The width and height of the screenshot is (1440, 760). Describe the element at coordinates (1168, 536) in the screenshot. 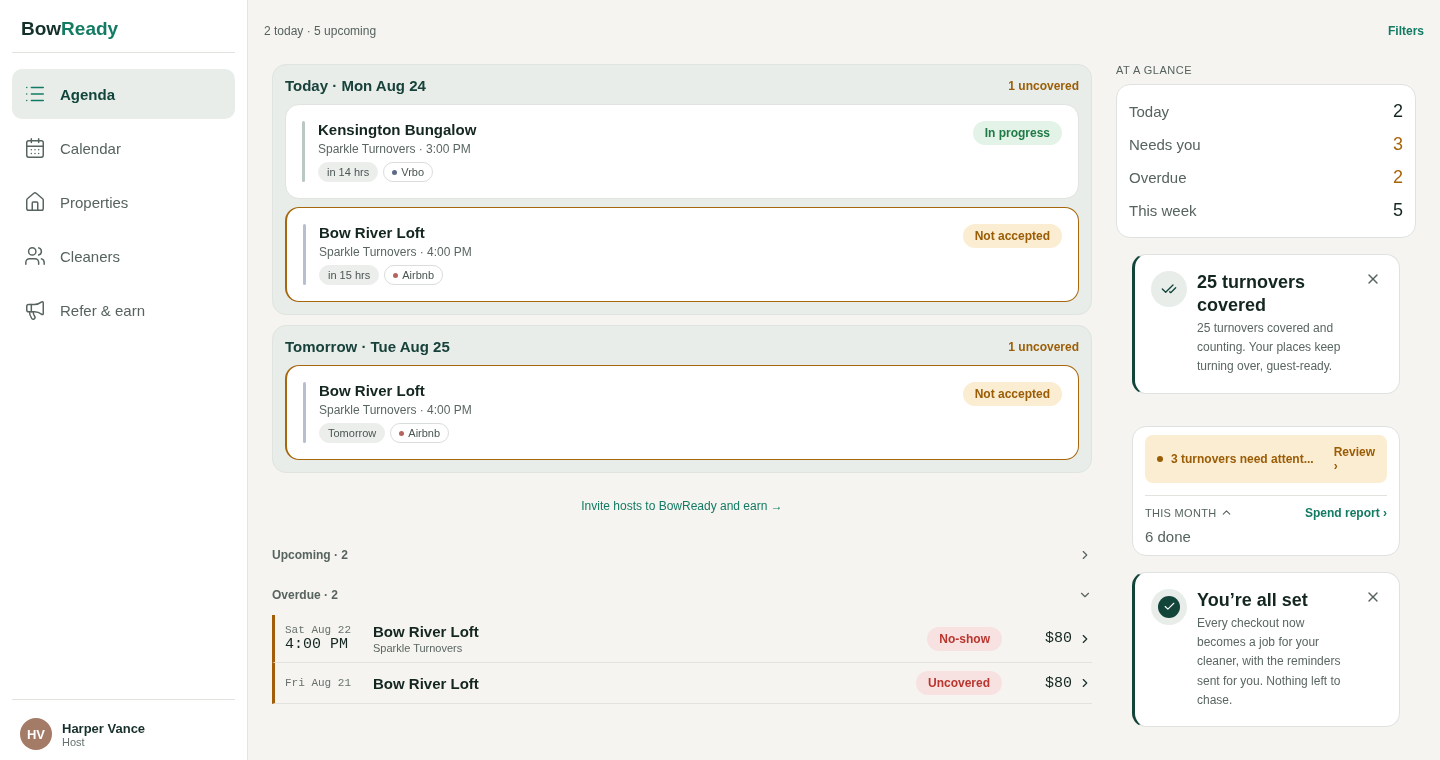

I see `done-count: 6 done` at that location.